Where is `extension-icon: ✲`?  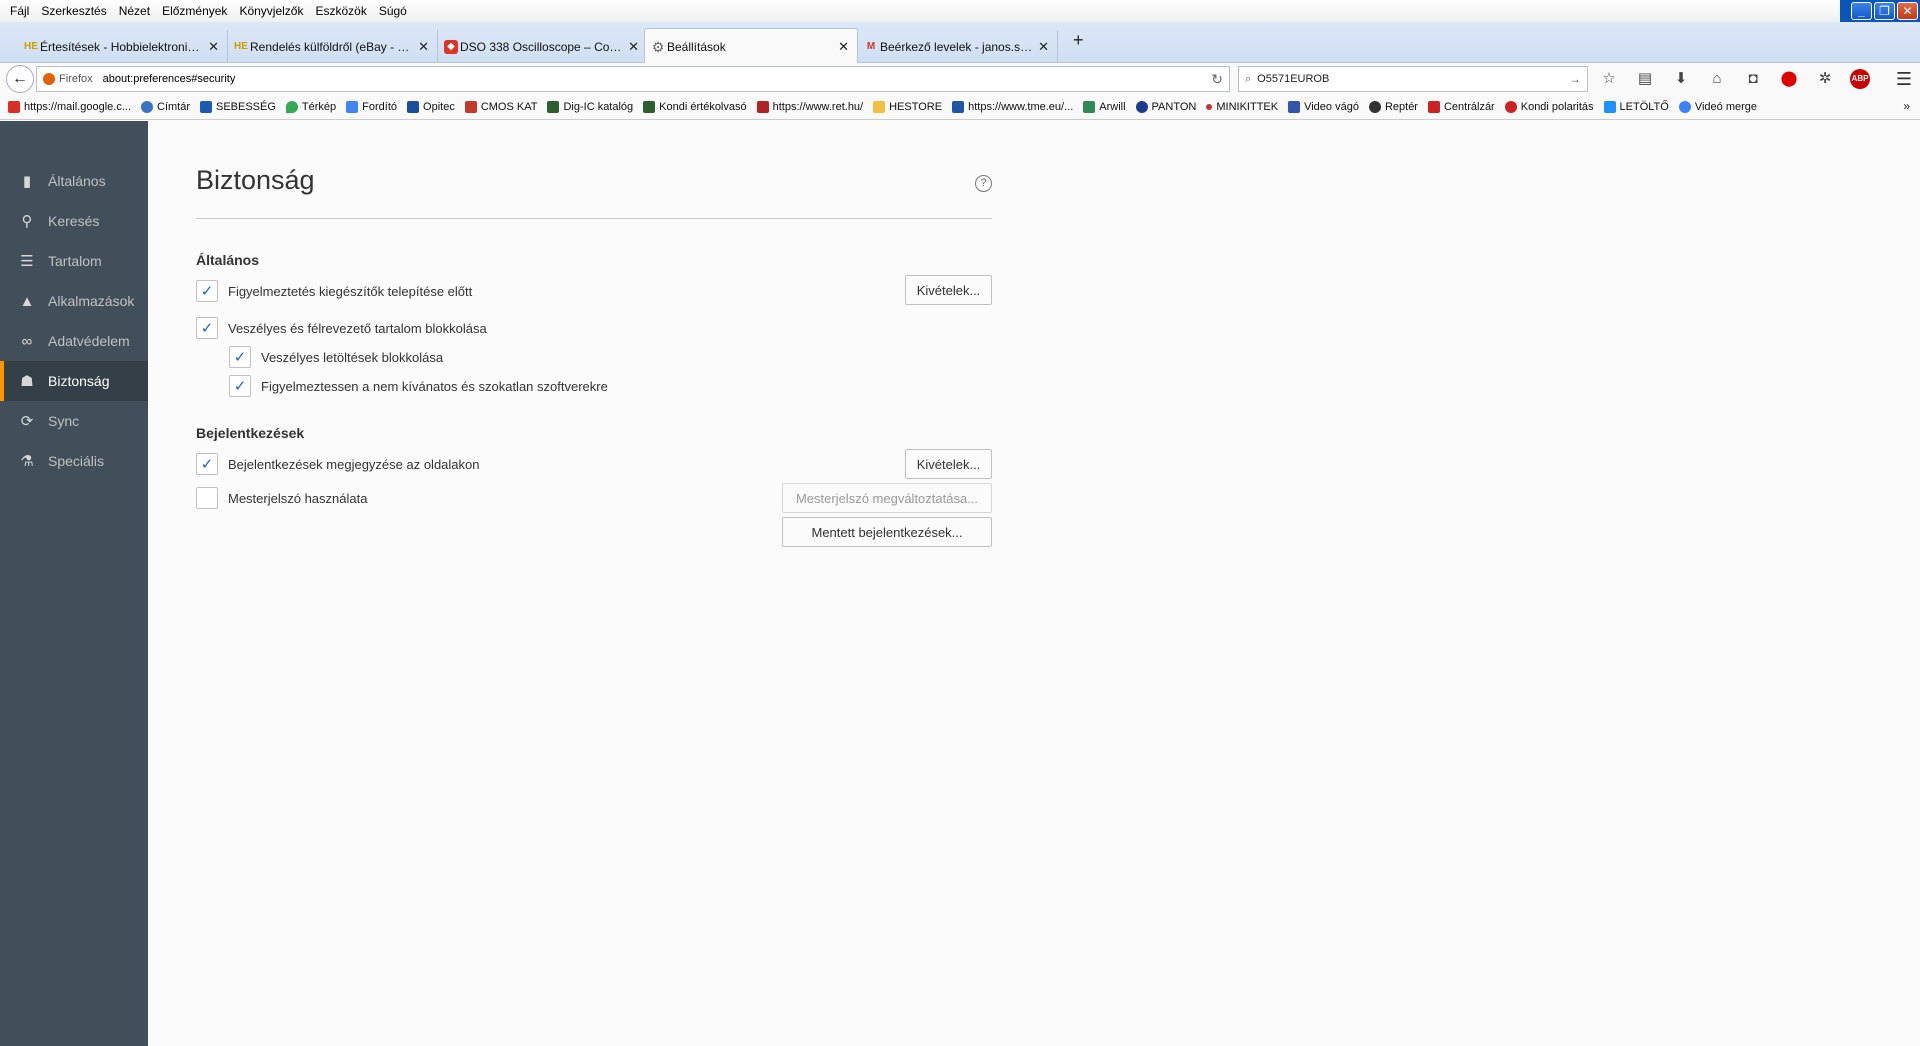 extension-icon: ✲ is located at coordinates (1825, 79).